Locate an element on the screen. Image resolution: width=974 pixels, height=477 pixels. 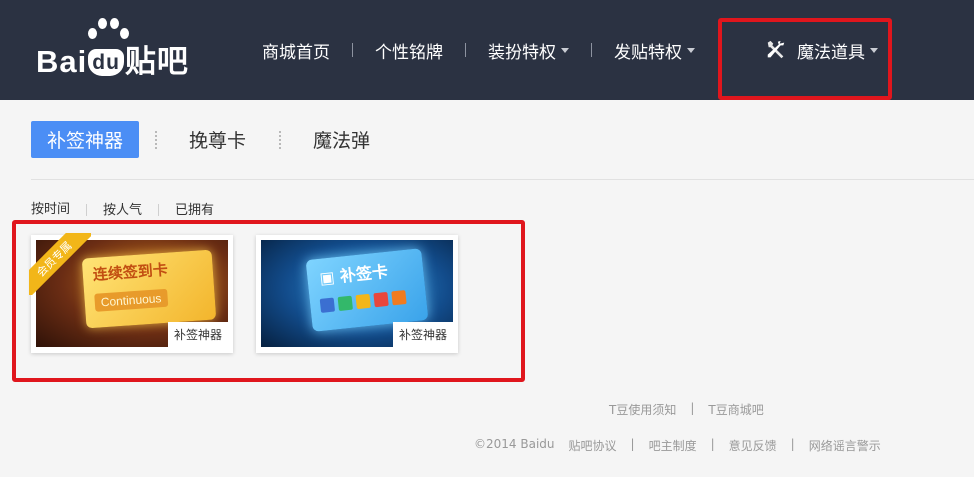
sort-owned: 已拥有 is located at coordinates (194, 210).